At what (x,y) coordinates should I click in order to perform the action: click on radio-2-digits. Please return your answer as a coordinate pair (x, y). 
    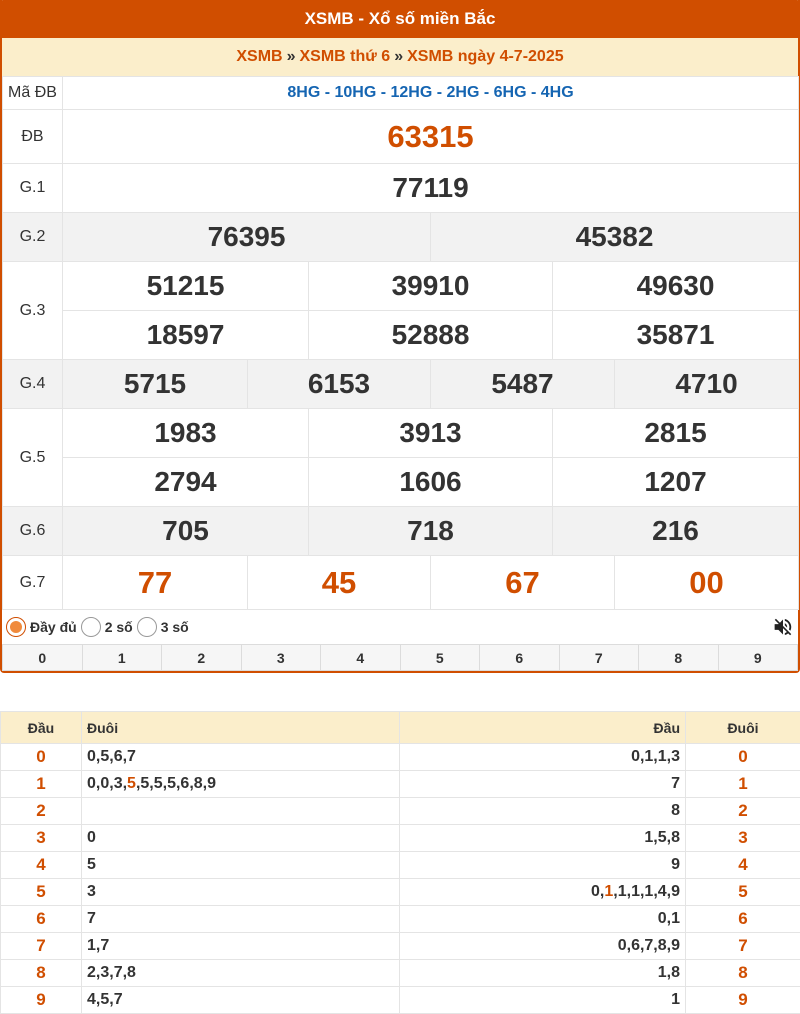
    Looking at the image, I should click on (91, 627).